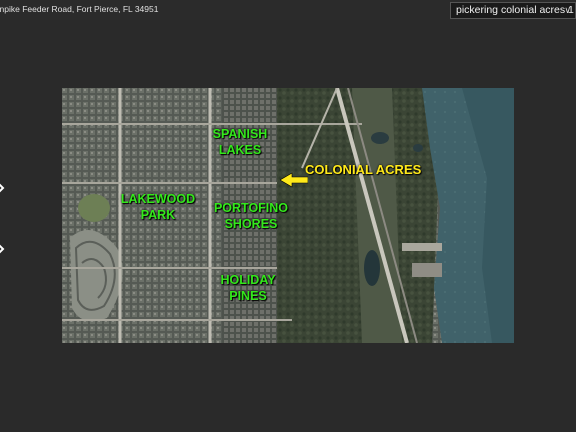 This screenshot has width=576, height=432. Describe the element at coordinates (158, 215) in the screenshot. I see `label-lakewood-park-line2: PARK` at that location.